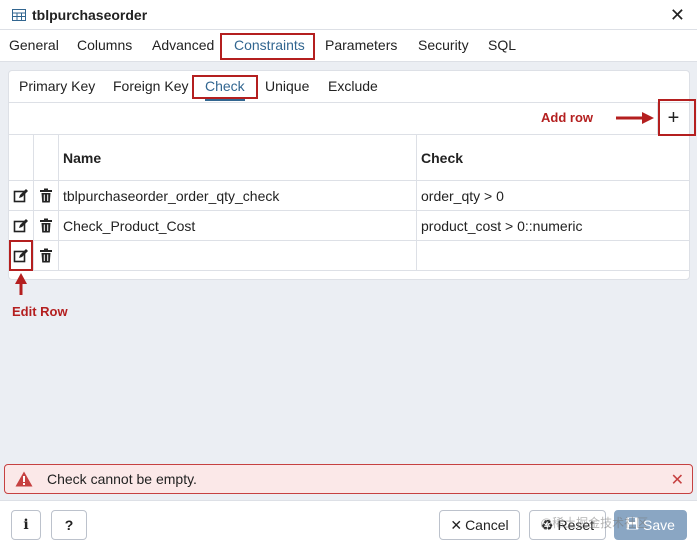 Image resolution: width=697 pixels, height=544 pixels. I want to click on table-row, so click(349, 256).